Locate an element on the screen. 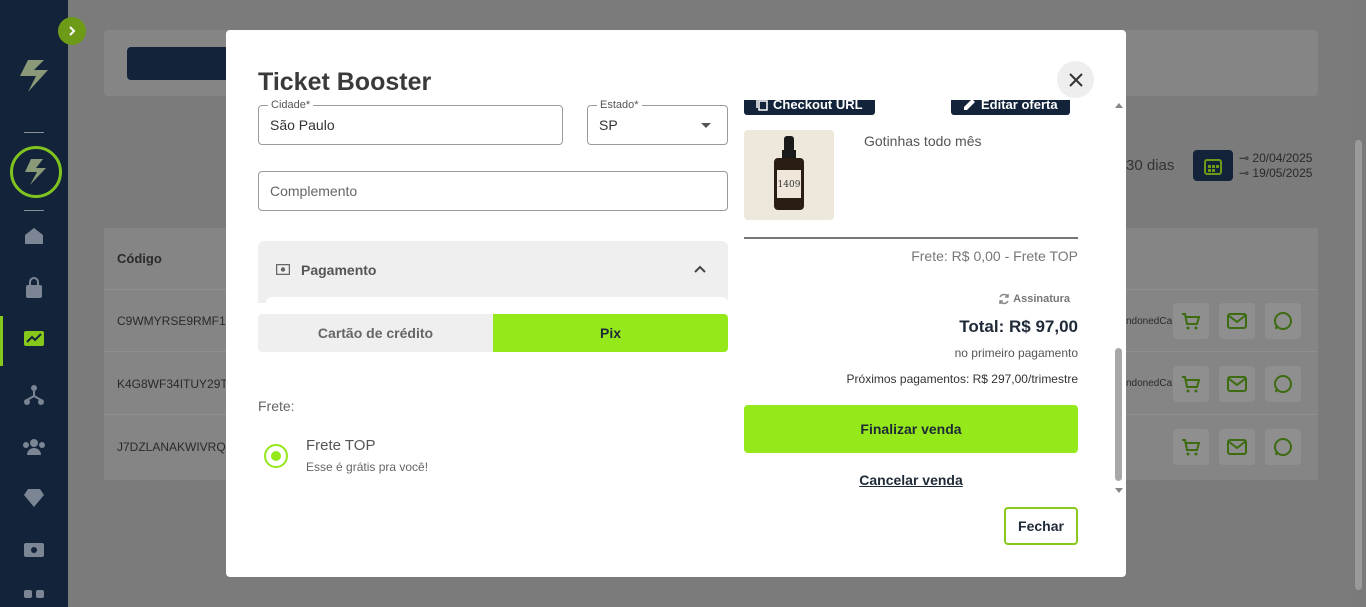  subscription-label: Assinatura is located at coordinates (1041, 299).